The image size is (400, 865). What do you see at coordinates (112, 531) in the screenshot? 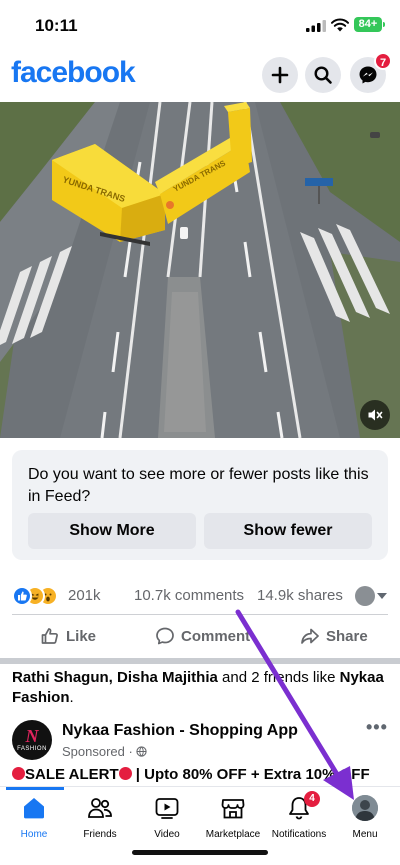
I see `show-more-button: Show More` at bounding box center [112, 531].